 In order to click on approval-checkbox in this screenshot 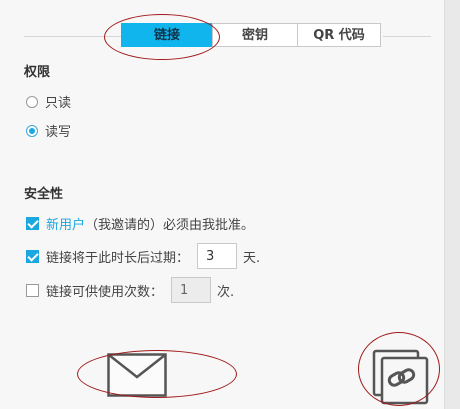, I will do `click(32, 223)`.